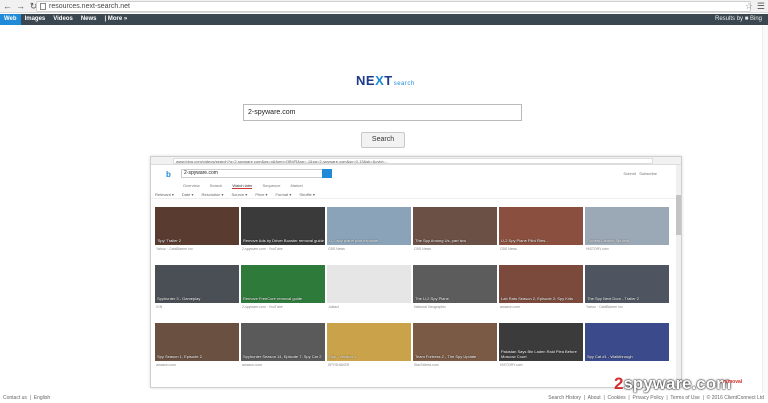 The width and height of the screenshot is (768, 403). I want to click on watermark-logo: 2spyware.com, so click(672, 384).